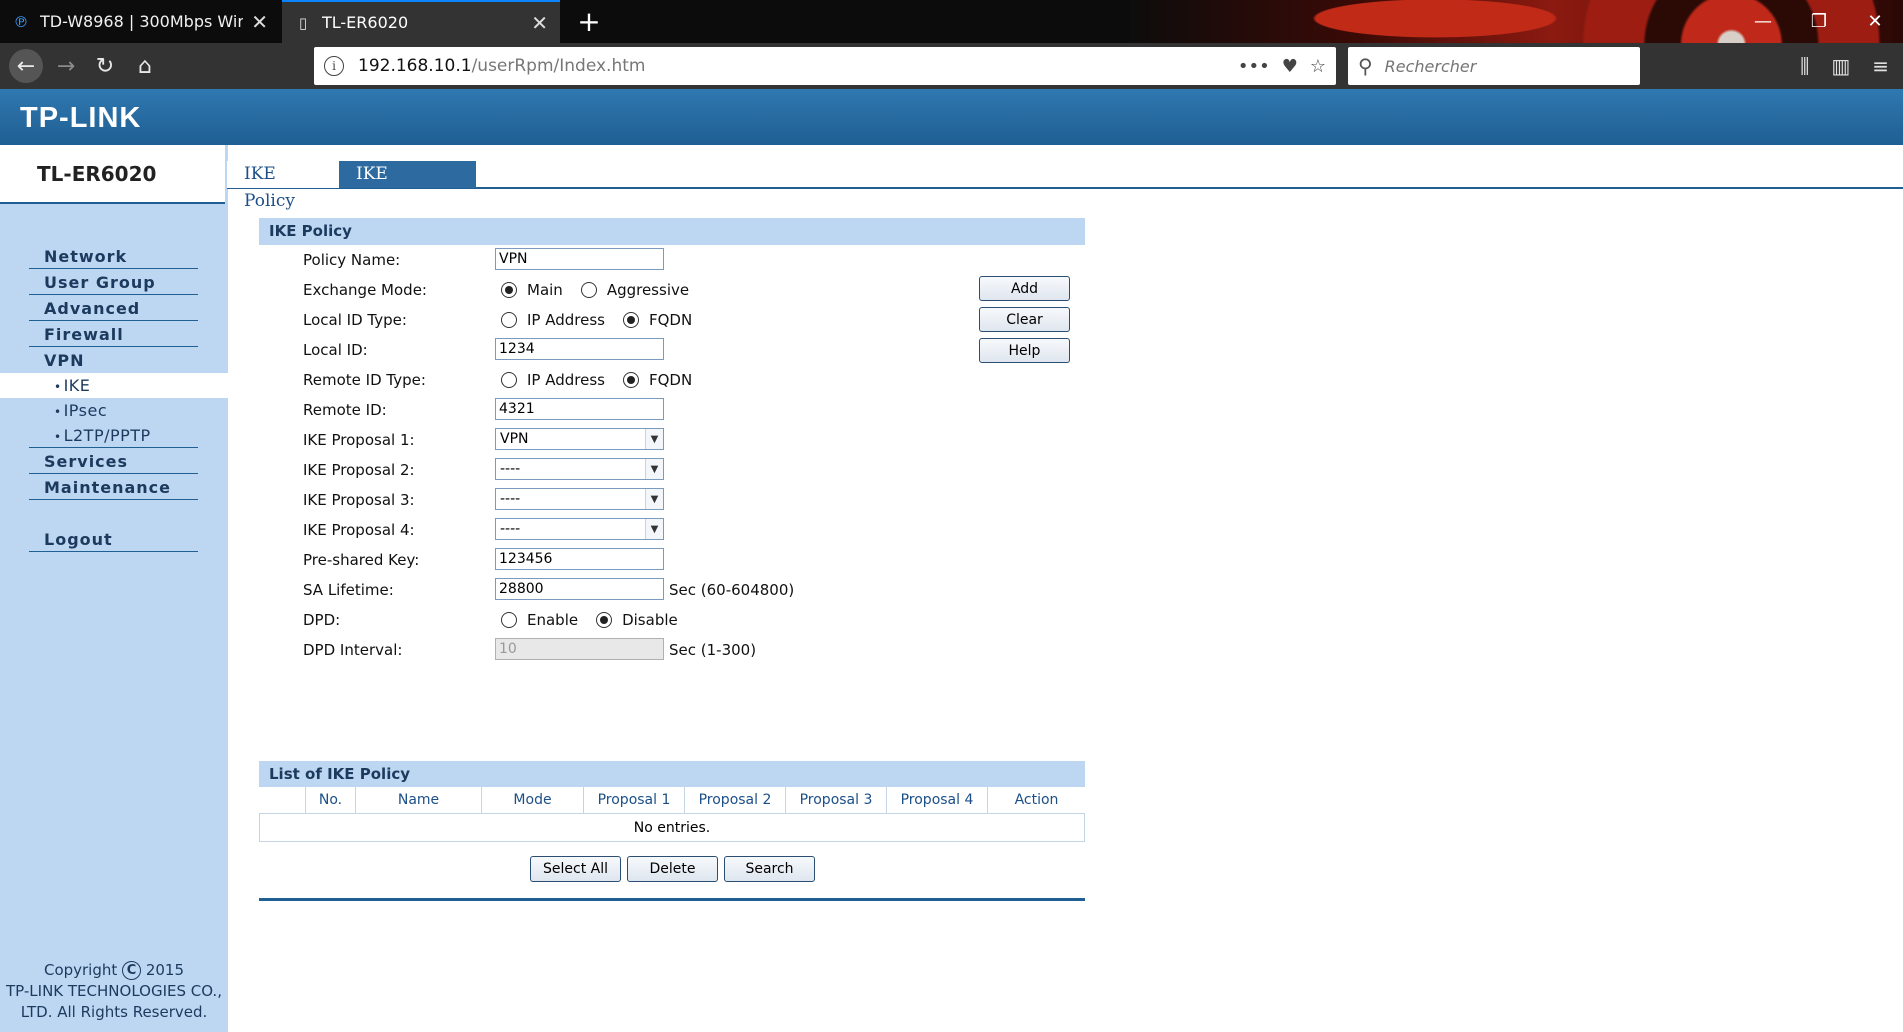 The width and height of the screenshot is (1903, 1032). What do you see at coordinates (113, 256) in the screenshot?
I see `sidebar-item-network: Network` at bounding box center [113, 256].